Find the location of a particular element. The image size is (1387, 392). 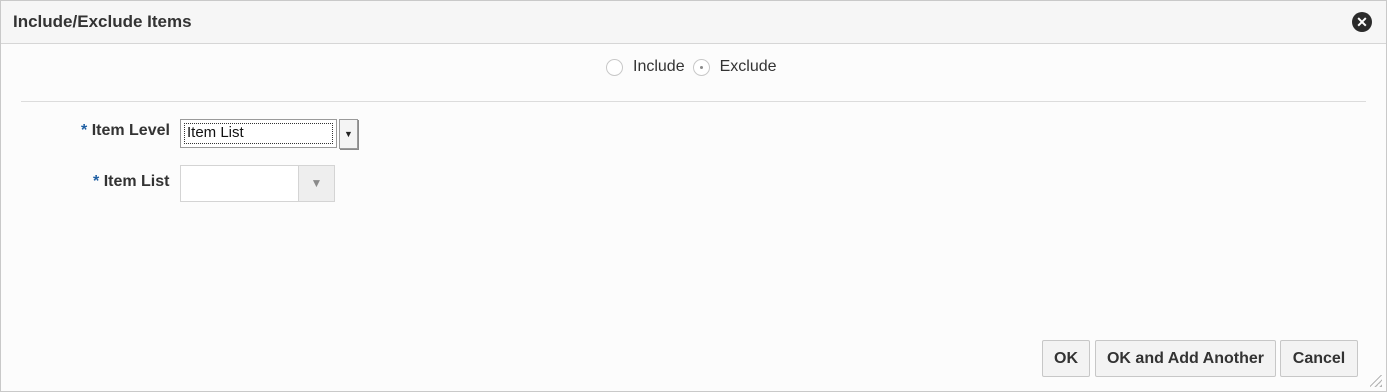

item-level-value-field: Item List is located at coordinates (258, 133).